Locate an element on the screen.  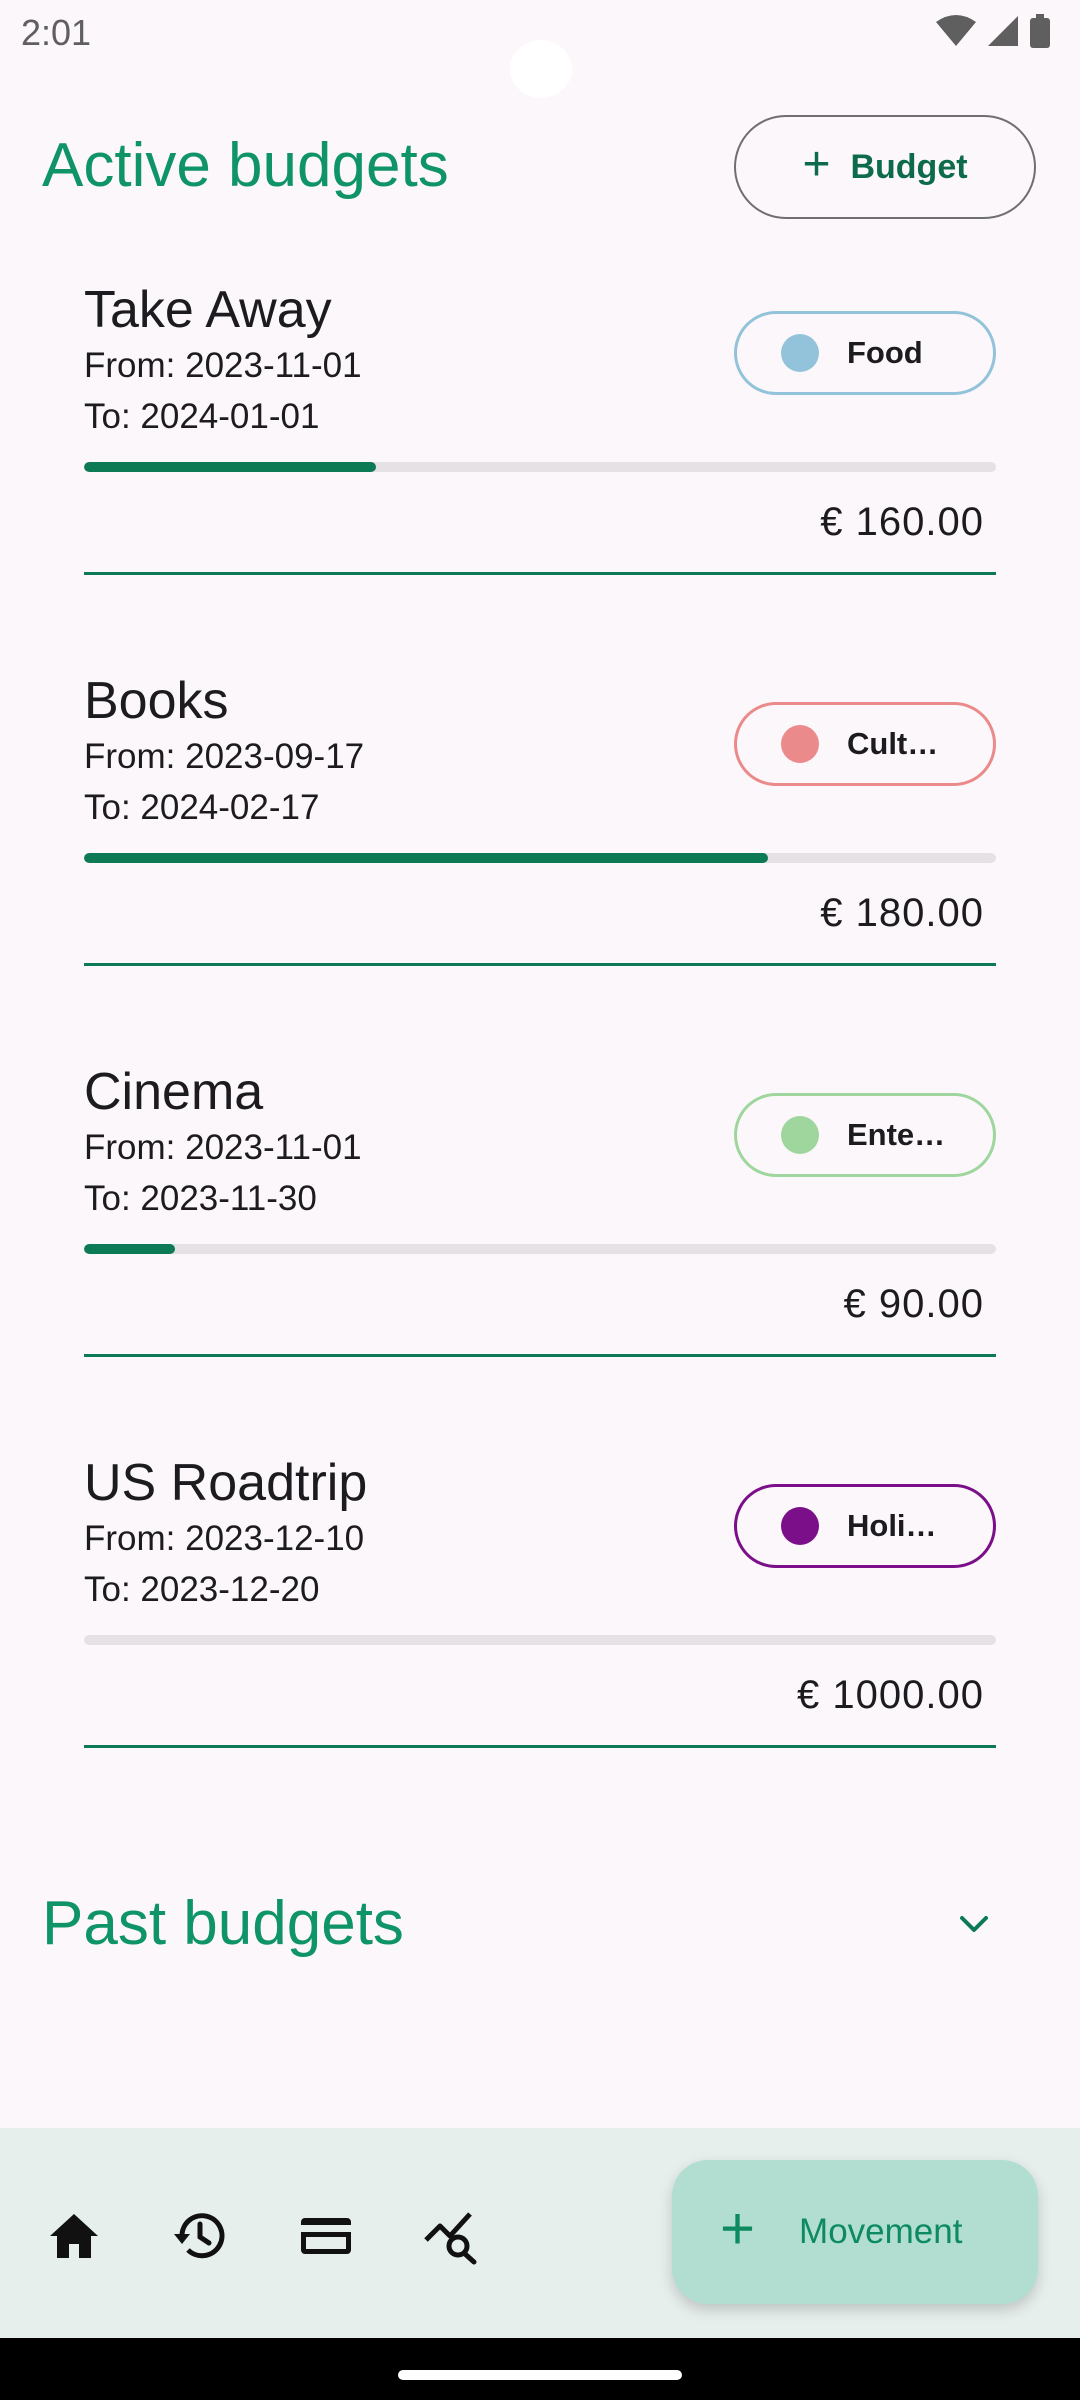
budget-to-date: To: 2024-01-01 is located at coordinates (202, 416).